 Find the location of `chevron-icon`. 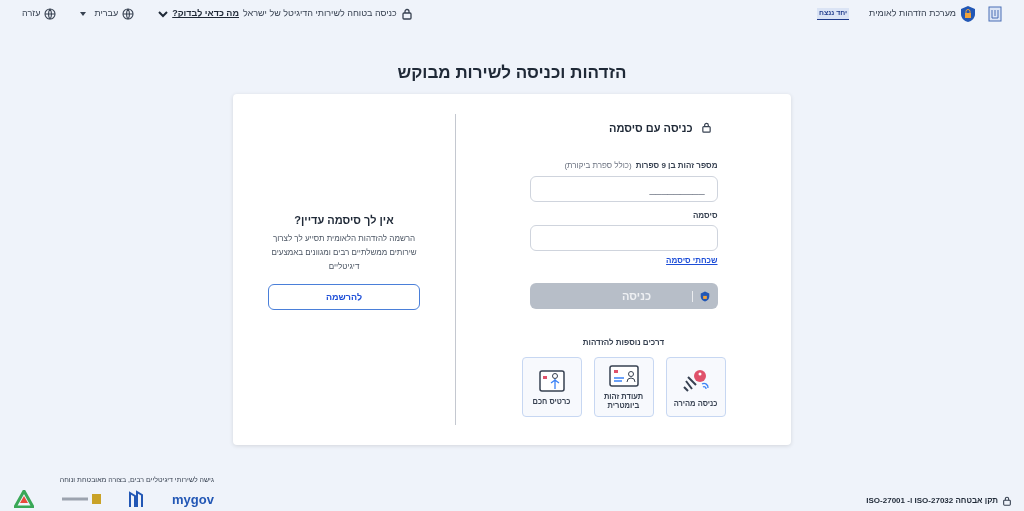

chevron-icon is located at coordinates (163, 14).